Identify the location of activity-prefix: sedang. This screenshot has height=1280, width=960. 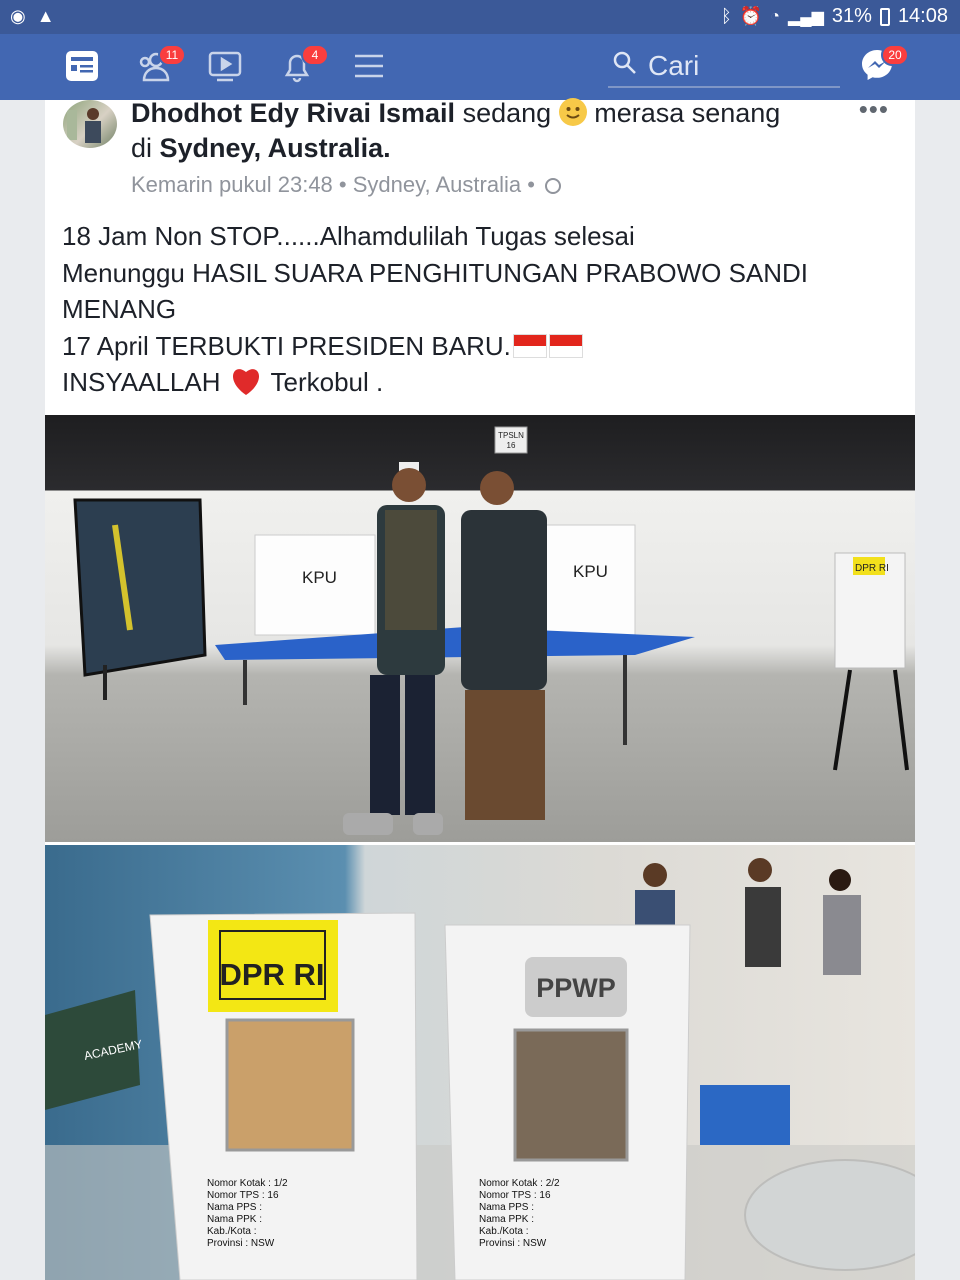
(507, 113).